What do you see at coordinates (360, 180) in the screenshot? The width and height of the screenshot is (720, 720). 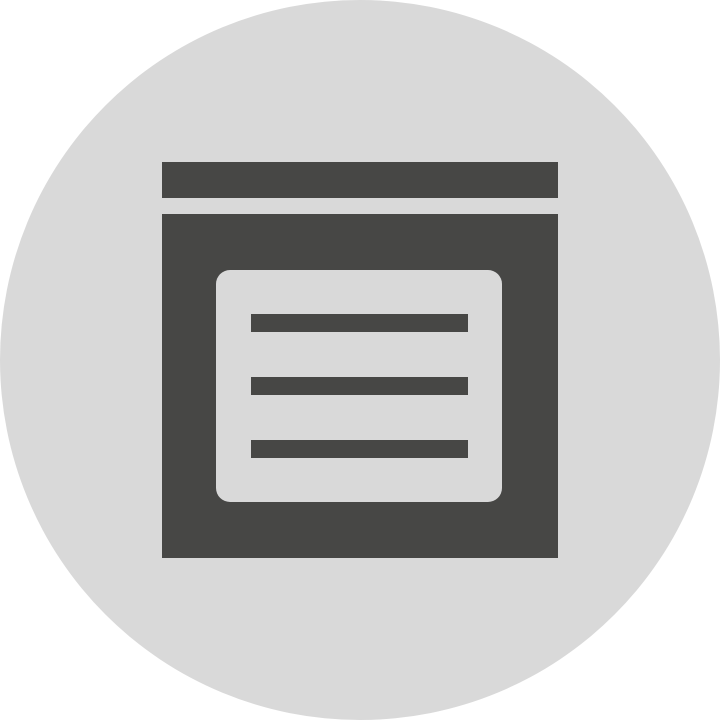 I see `window-title-bar` at bounding box center [360, 180].